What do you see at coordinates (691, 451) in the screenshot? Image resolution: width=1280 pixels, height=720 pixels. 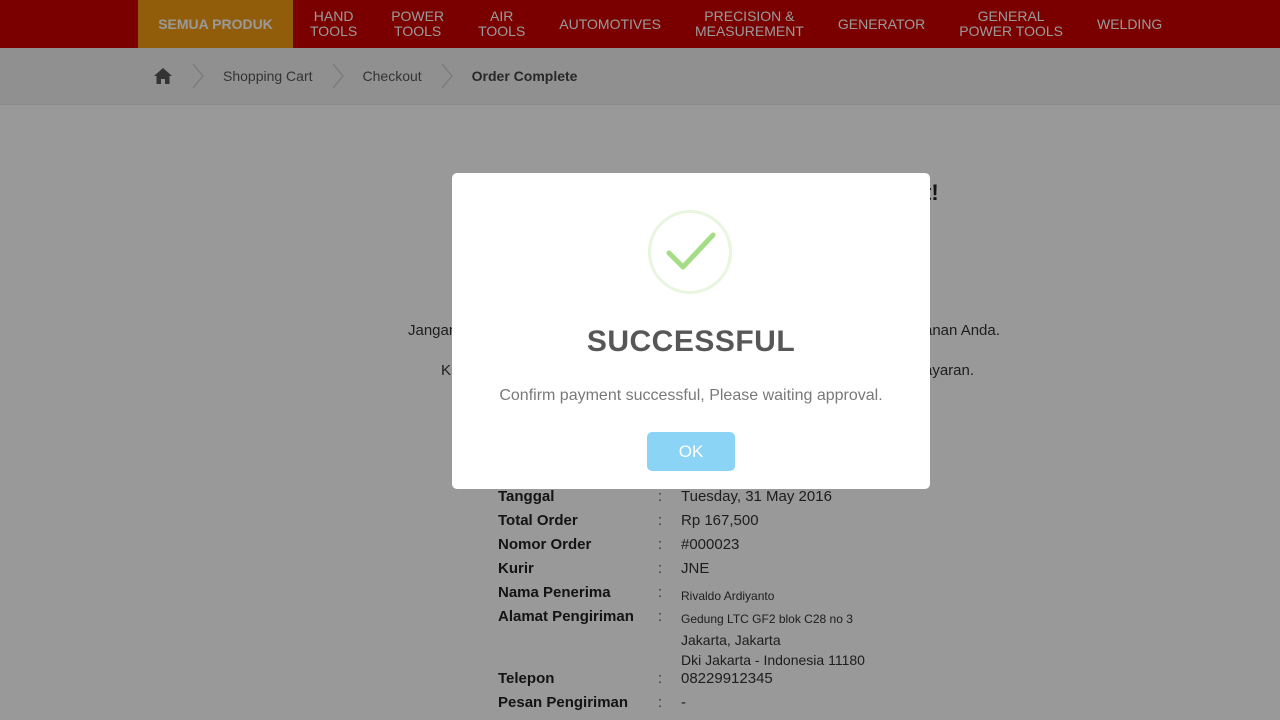 I see `ok-button: OK` at bounding box center [691, 451].